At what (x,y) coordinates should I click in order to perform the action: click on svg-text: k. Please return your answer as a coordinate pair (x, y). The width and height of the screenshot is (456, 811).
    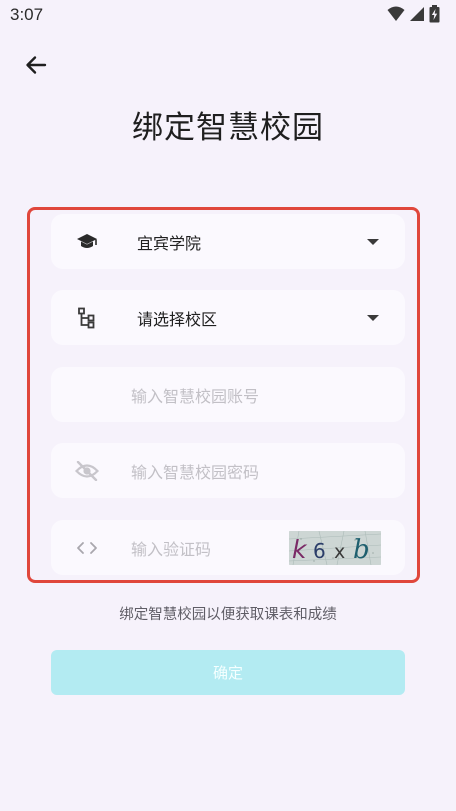
    Looking at the image, I should click on (300, 549).